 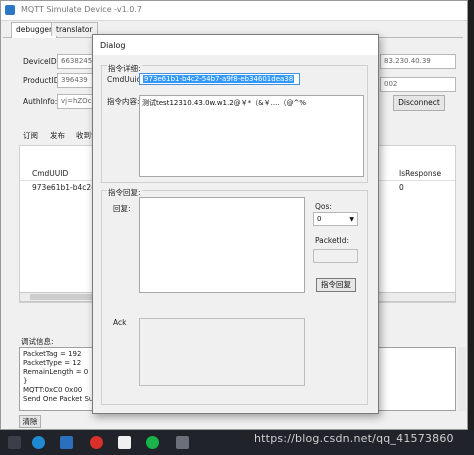 What do you see at coordinates (50, 173) in the screenshot?
I see `column-cmduuid: CmdUUID` at bounding box center [50, 173].